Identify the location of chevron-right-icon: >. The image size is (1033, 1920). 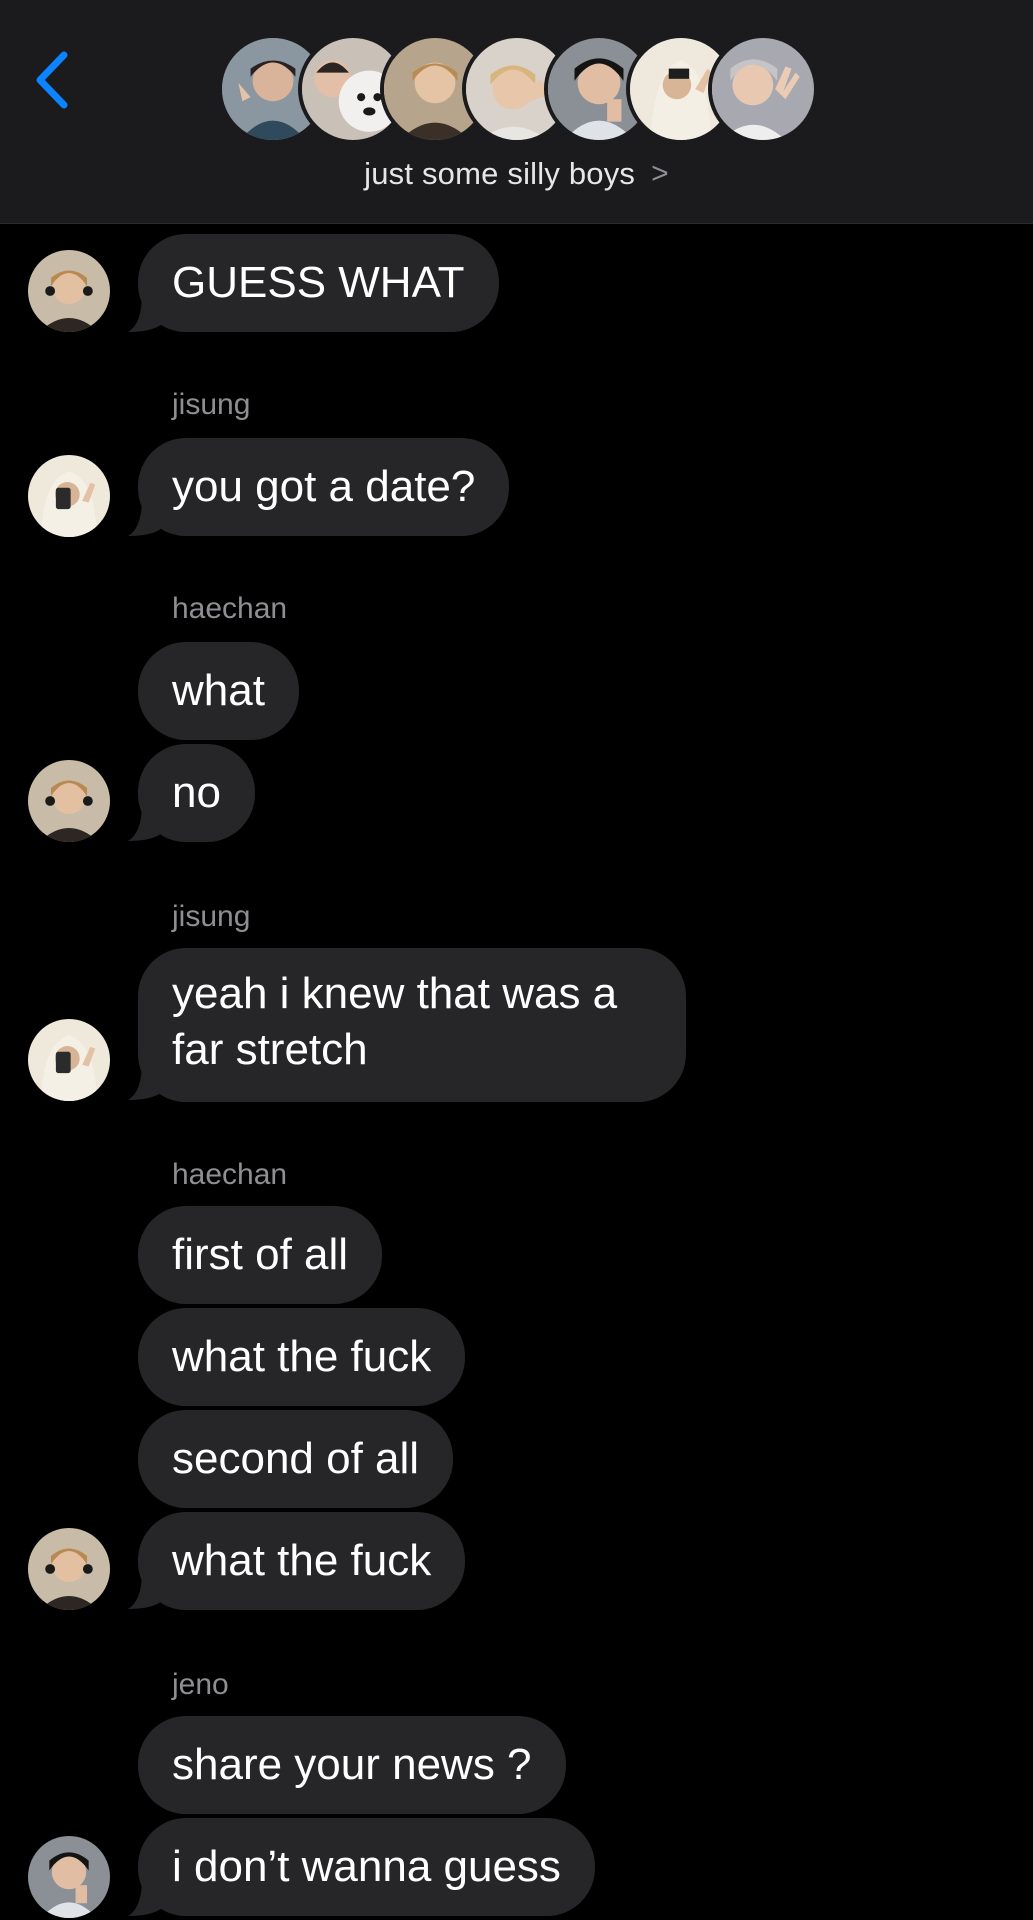
(660, 173).